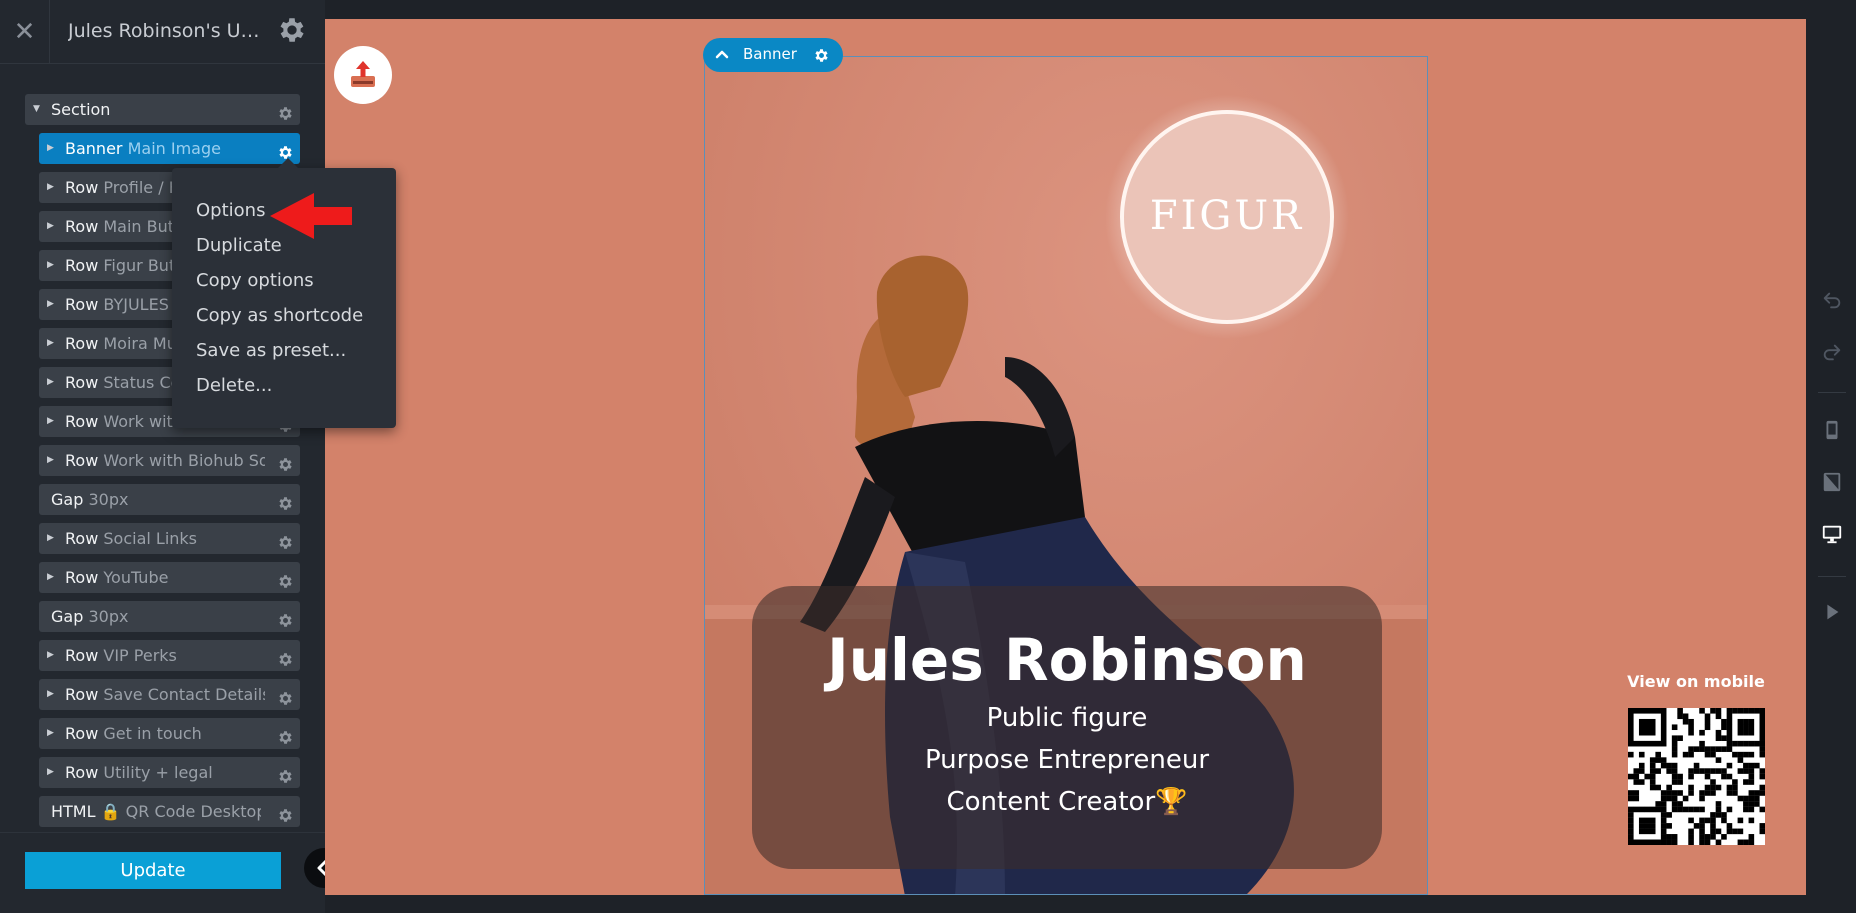 The width and height of the screenshot is (1856, 913). Describe the element at coordinates (25, 32) in the screenshot. I see `close-button: ✕` at that location.